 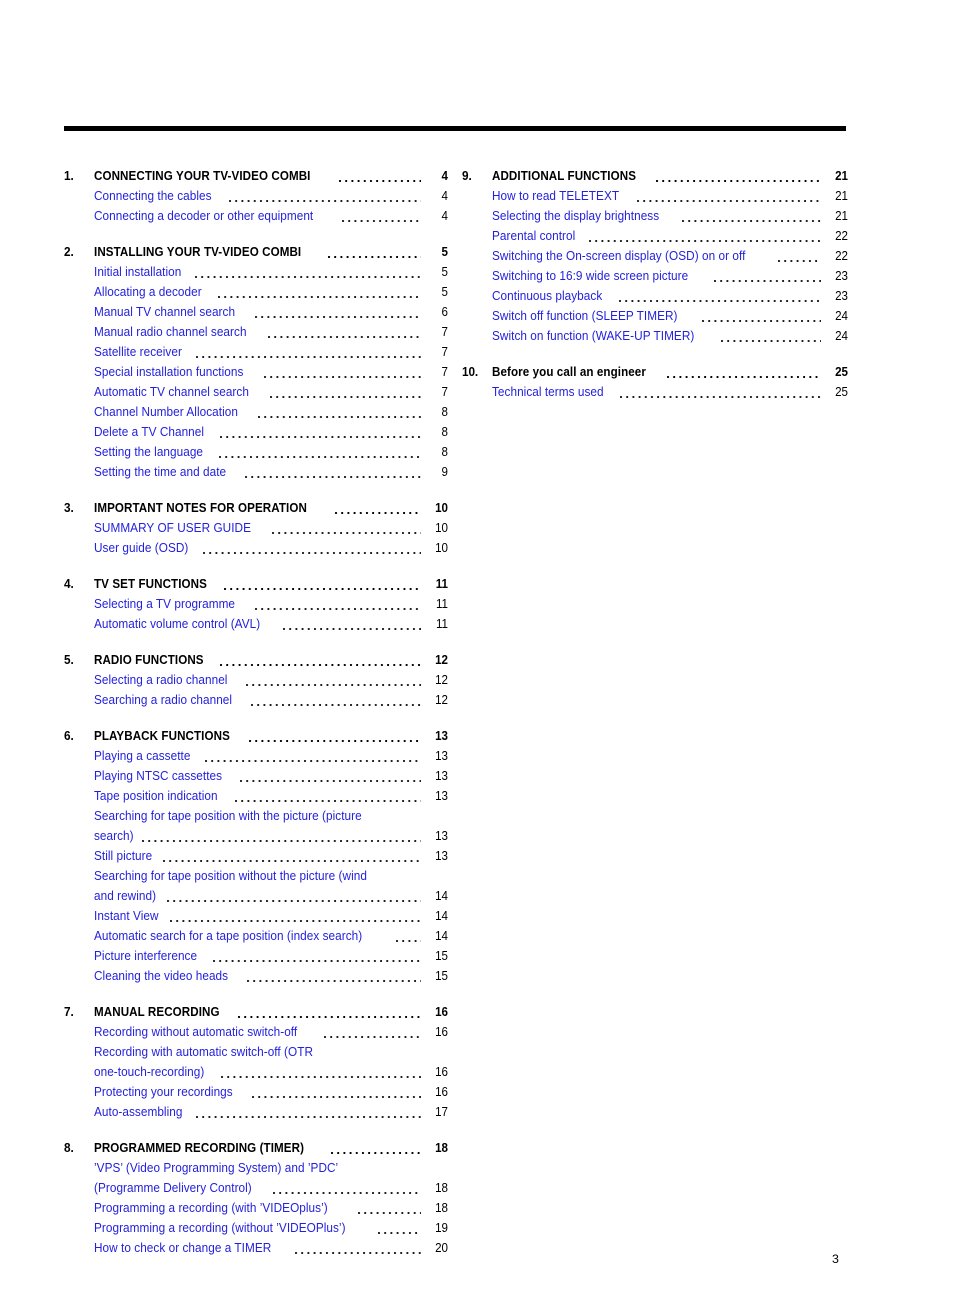 I want to click on toc-heading-line: Before you call an engineer 25, so click(x=670, y=374).